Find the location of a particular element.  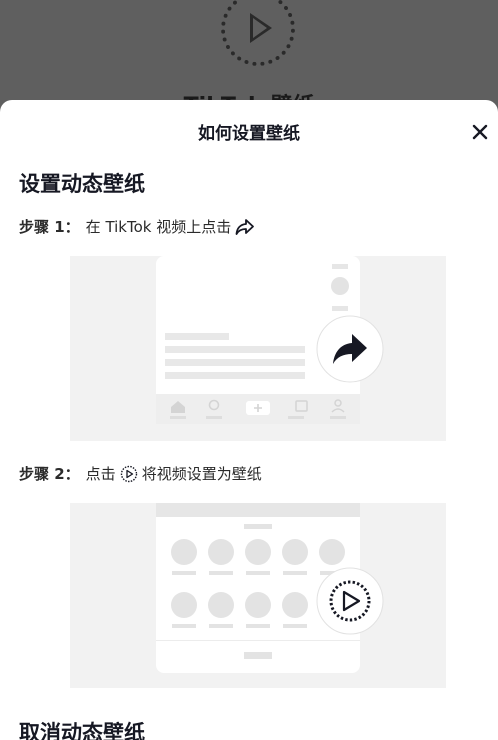

live-wallpaper-play-icon is located at coordinates (129, 474).